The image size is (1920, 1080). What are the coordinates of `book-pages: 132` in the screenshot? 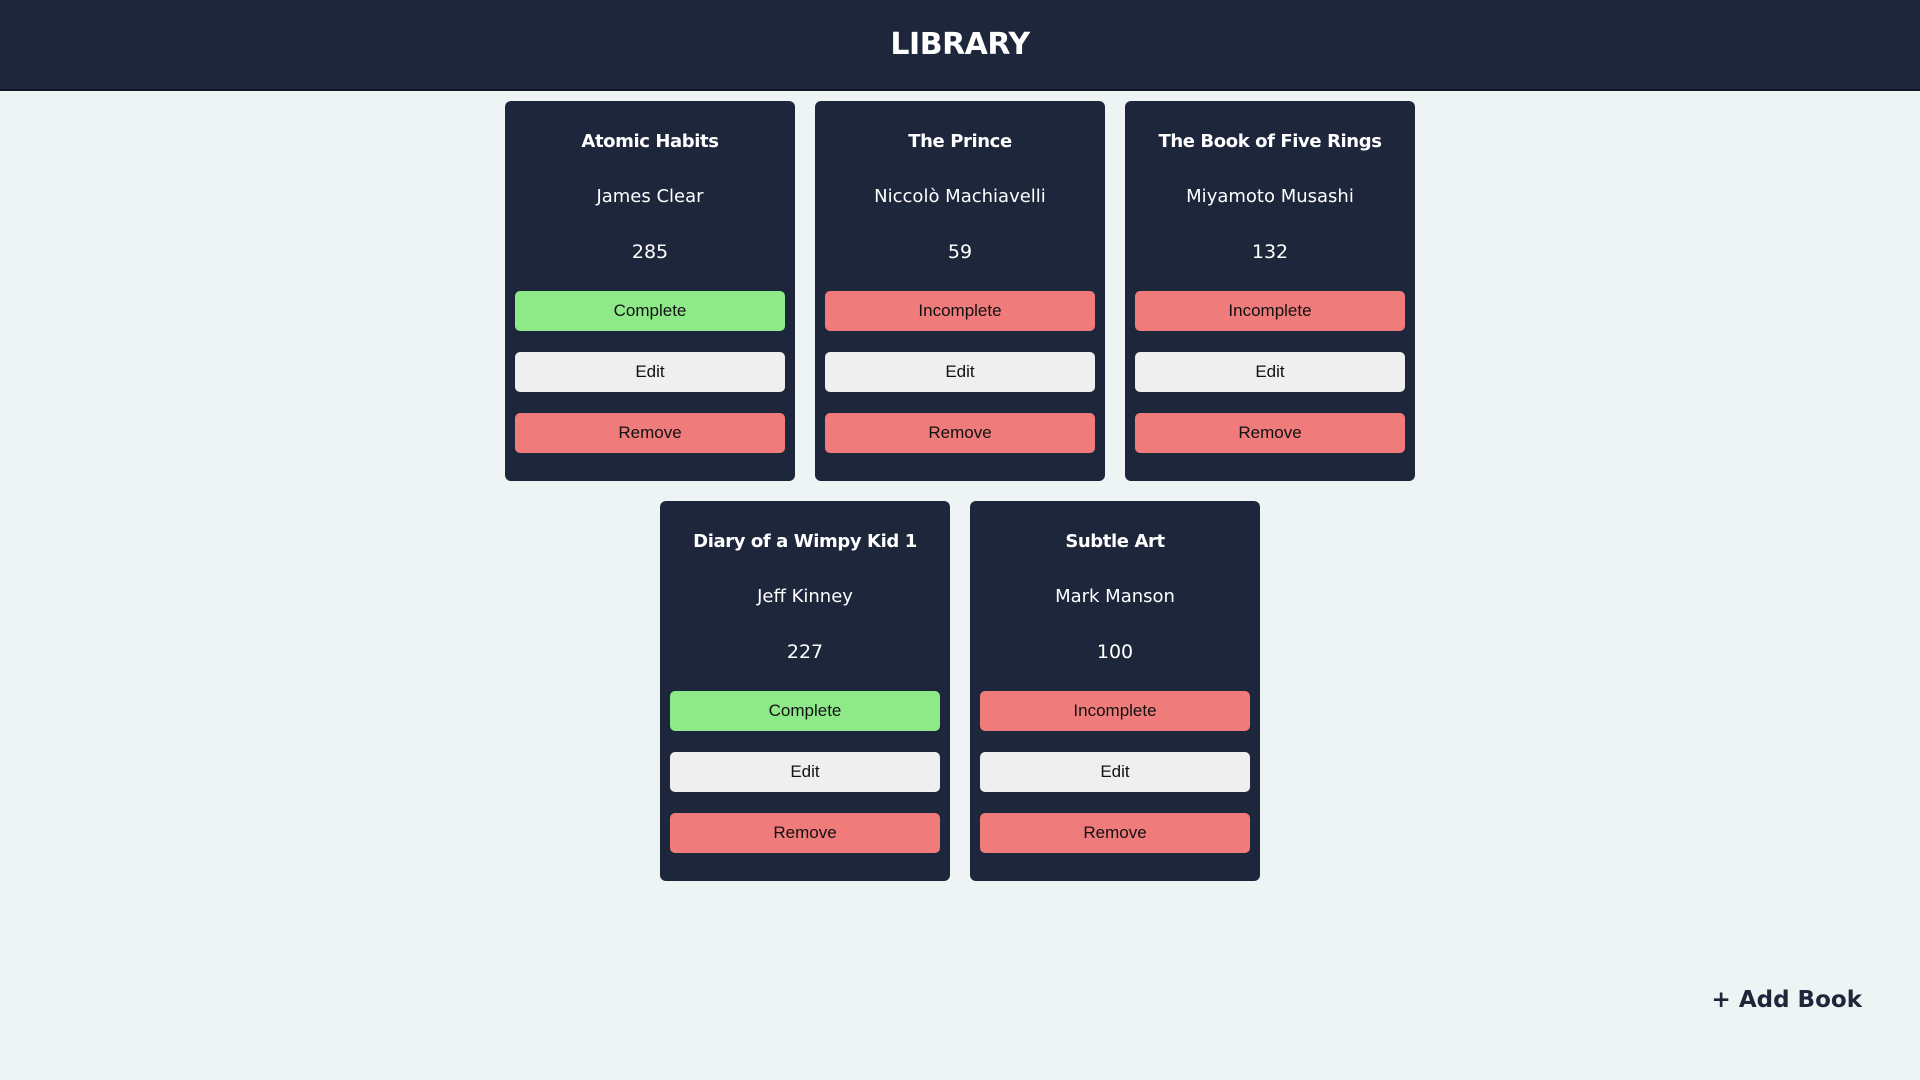 It's located at (1270, 252).